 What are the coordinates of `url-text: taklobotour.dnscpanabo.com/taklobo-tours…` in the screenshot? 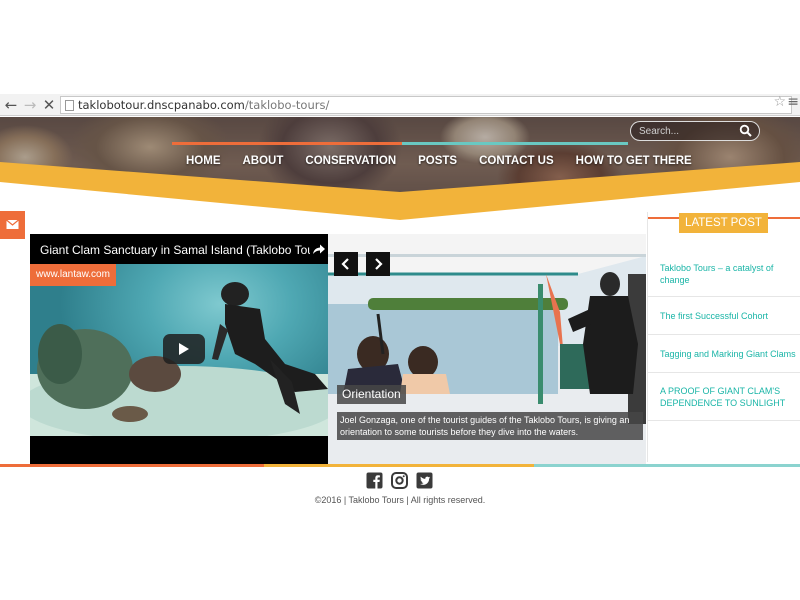 It's located at (204, 105).